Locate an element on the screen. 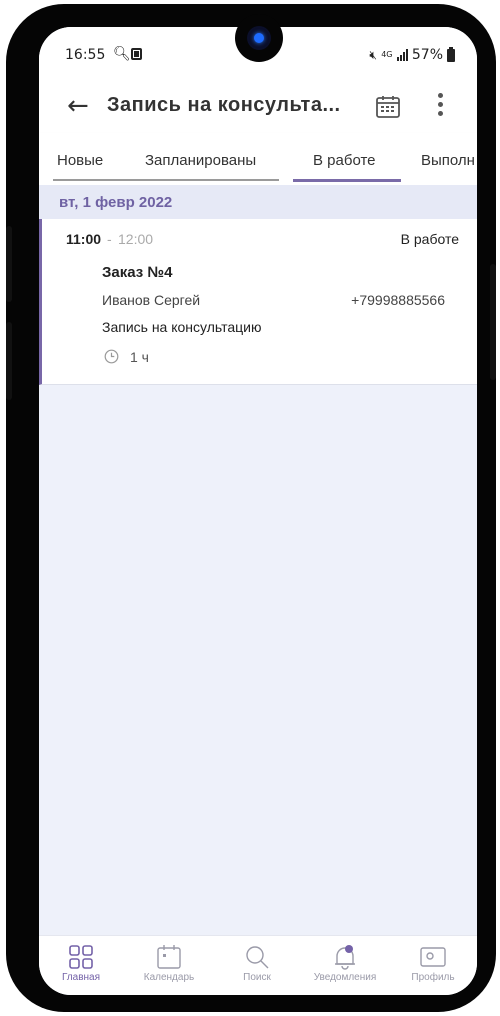 This screenshot has width=500, height=1016. battery-icon is located at coordinates (451, 54).